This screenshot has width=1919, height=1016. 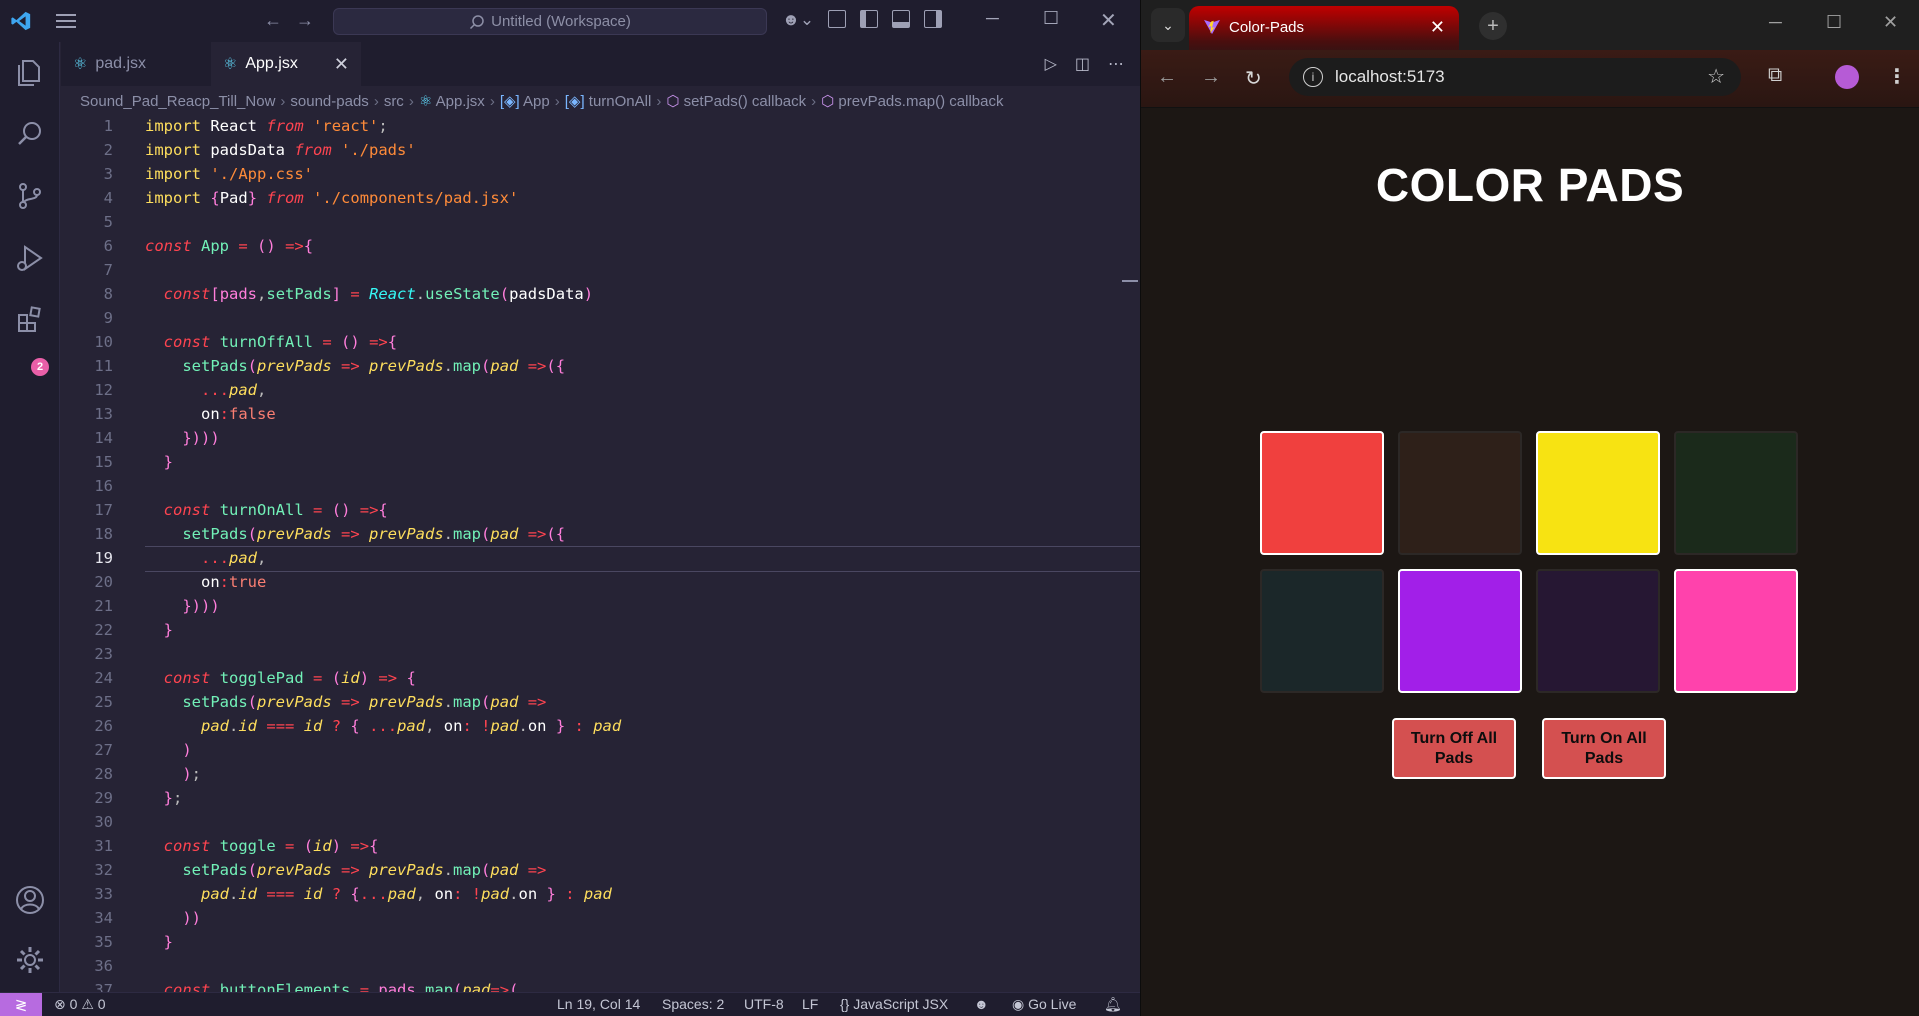 I want to click on code-line: 30, so click(x=600, y=822).